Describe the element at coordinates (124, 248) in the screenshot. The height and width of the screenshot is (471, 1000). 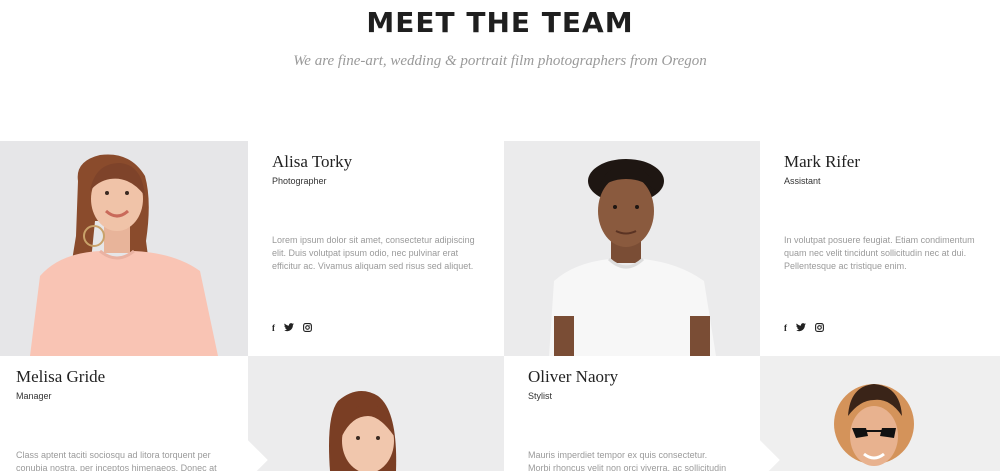
I see `team-photo-alisa` at that location.